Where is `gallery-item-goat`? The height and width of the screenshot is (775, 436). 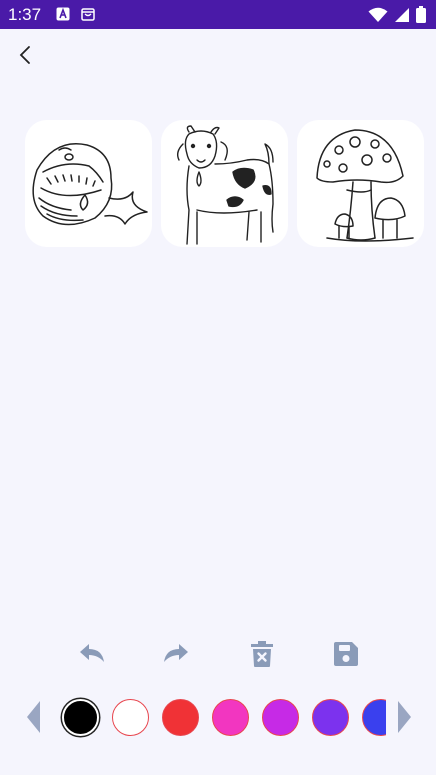
gallery-item-goat is located at coordinates (224, 183).